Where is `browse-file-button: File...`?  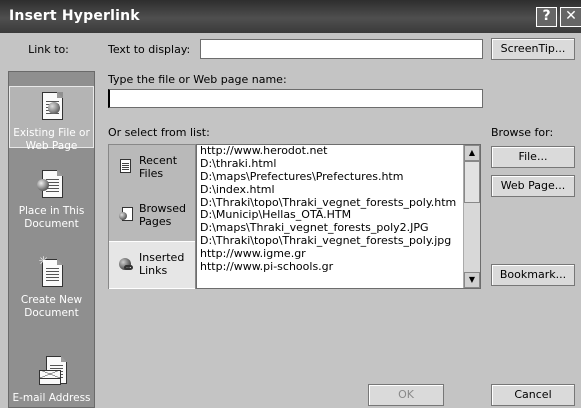 browse-file-button: File... is located at coordinates (533, 157).